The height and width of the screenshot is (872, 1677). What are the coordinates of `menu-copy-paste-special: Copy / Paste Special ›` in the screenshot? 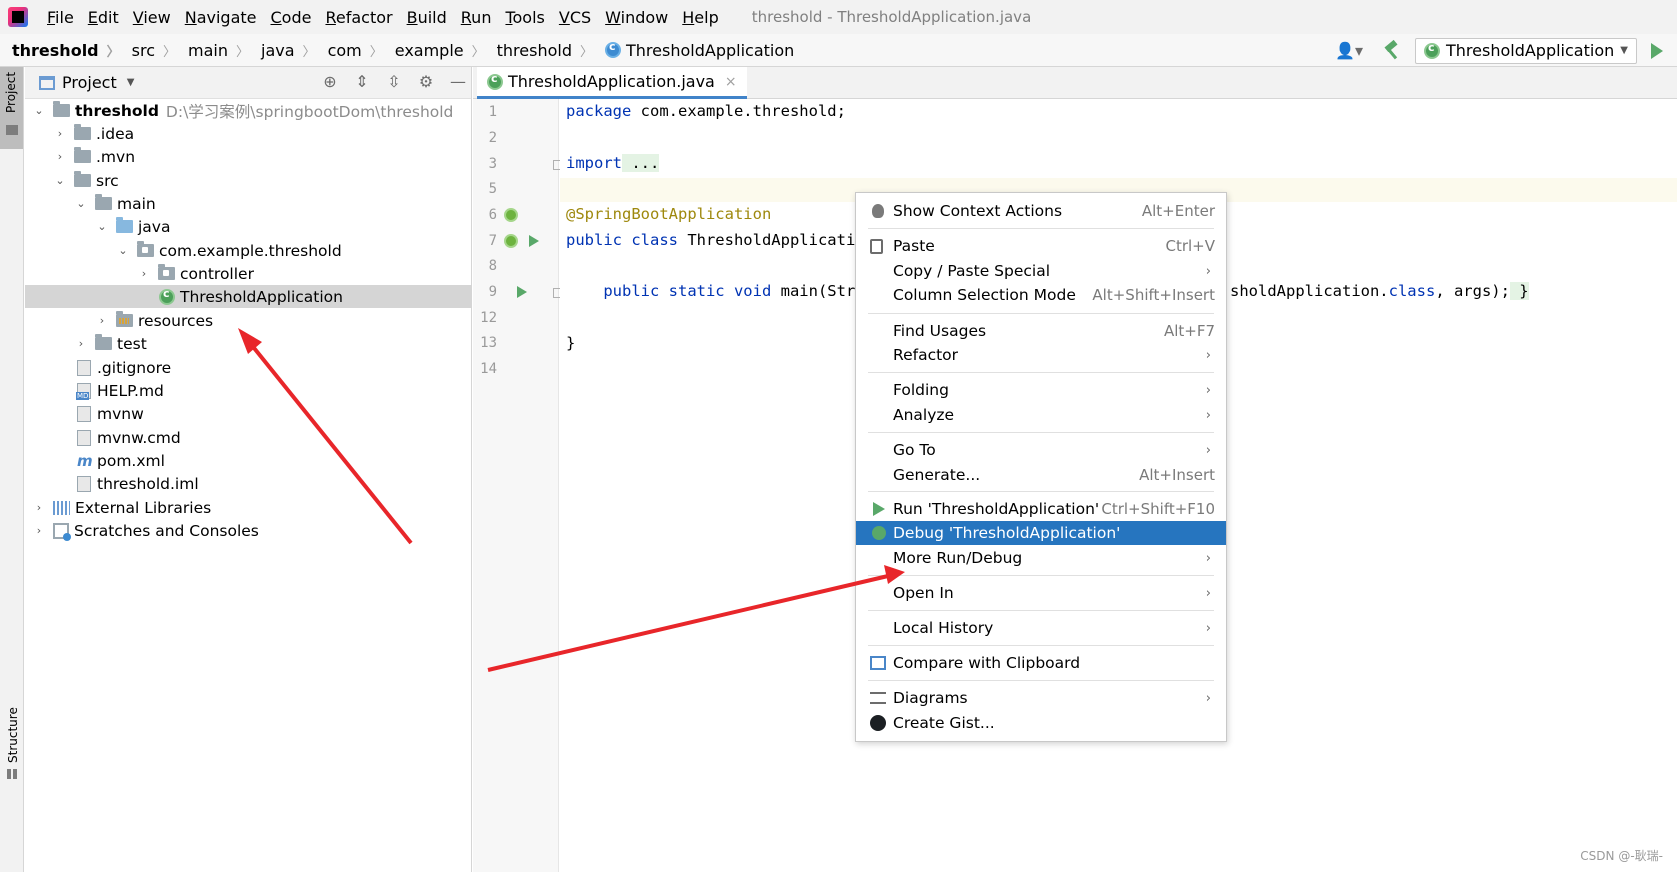 It's located at (1041, 271).